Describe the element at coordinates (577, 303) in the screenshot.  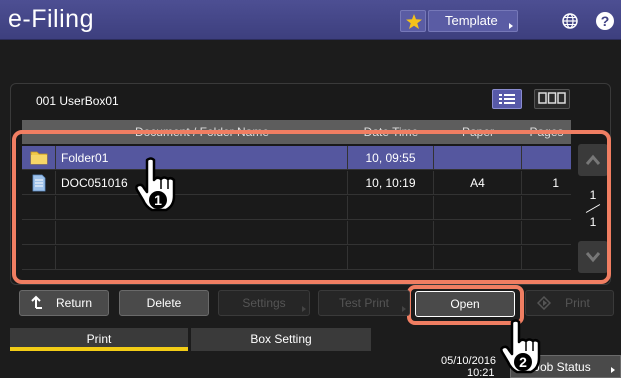
I see `print-label: Print` at that location.